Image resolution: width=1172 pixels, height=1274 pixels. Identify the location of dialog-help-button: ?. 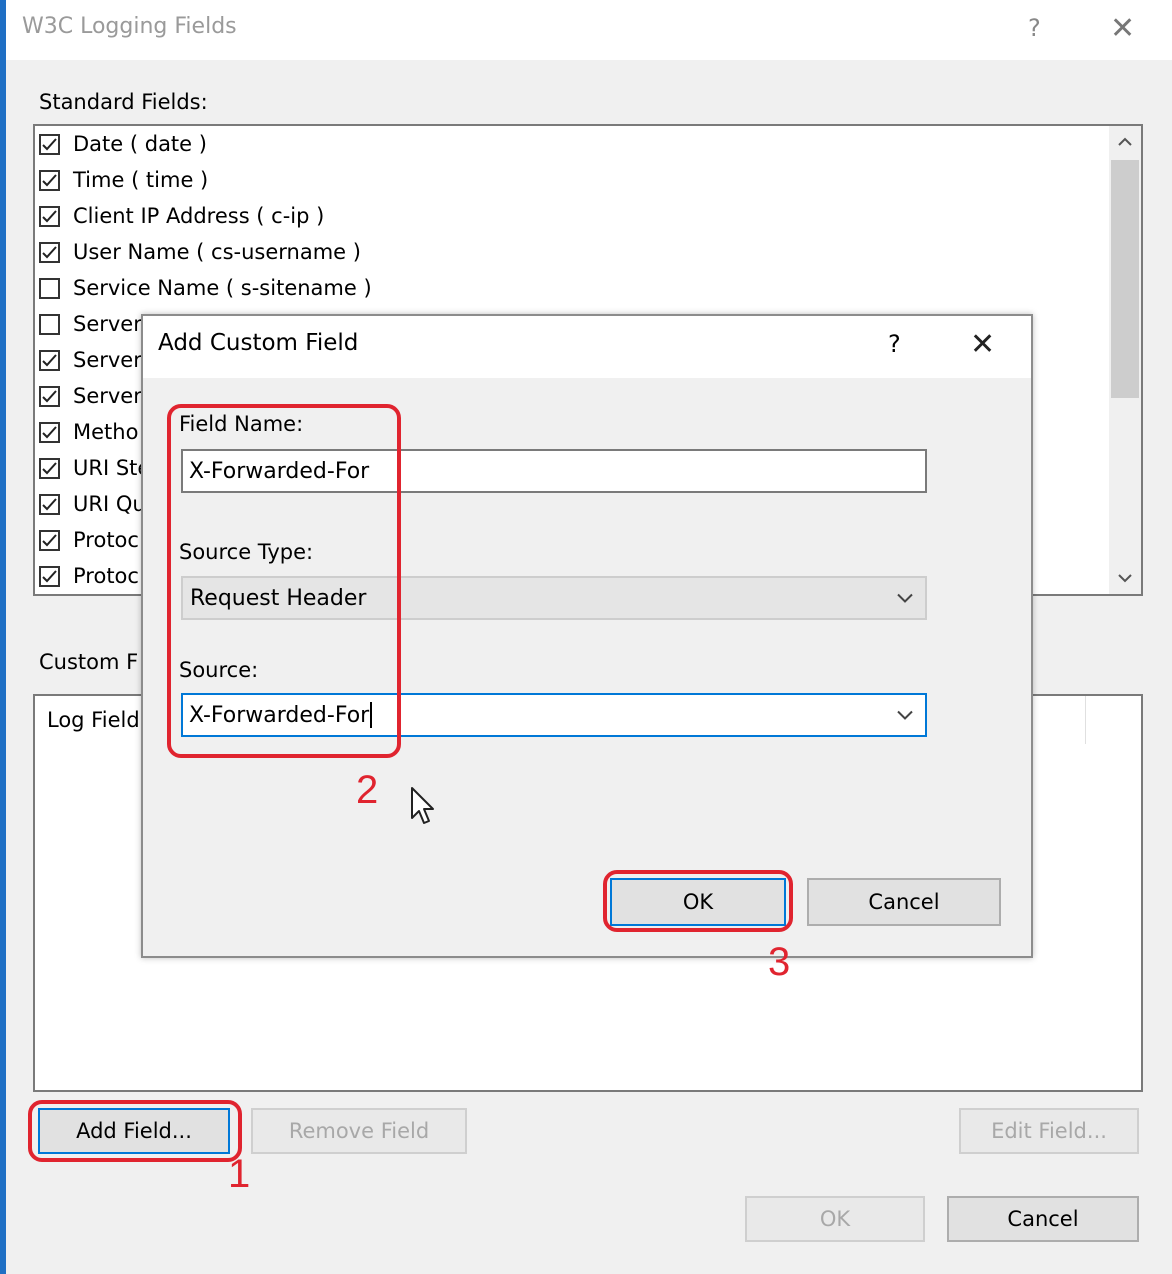
(894, 344).